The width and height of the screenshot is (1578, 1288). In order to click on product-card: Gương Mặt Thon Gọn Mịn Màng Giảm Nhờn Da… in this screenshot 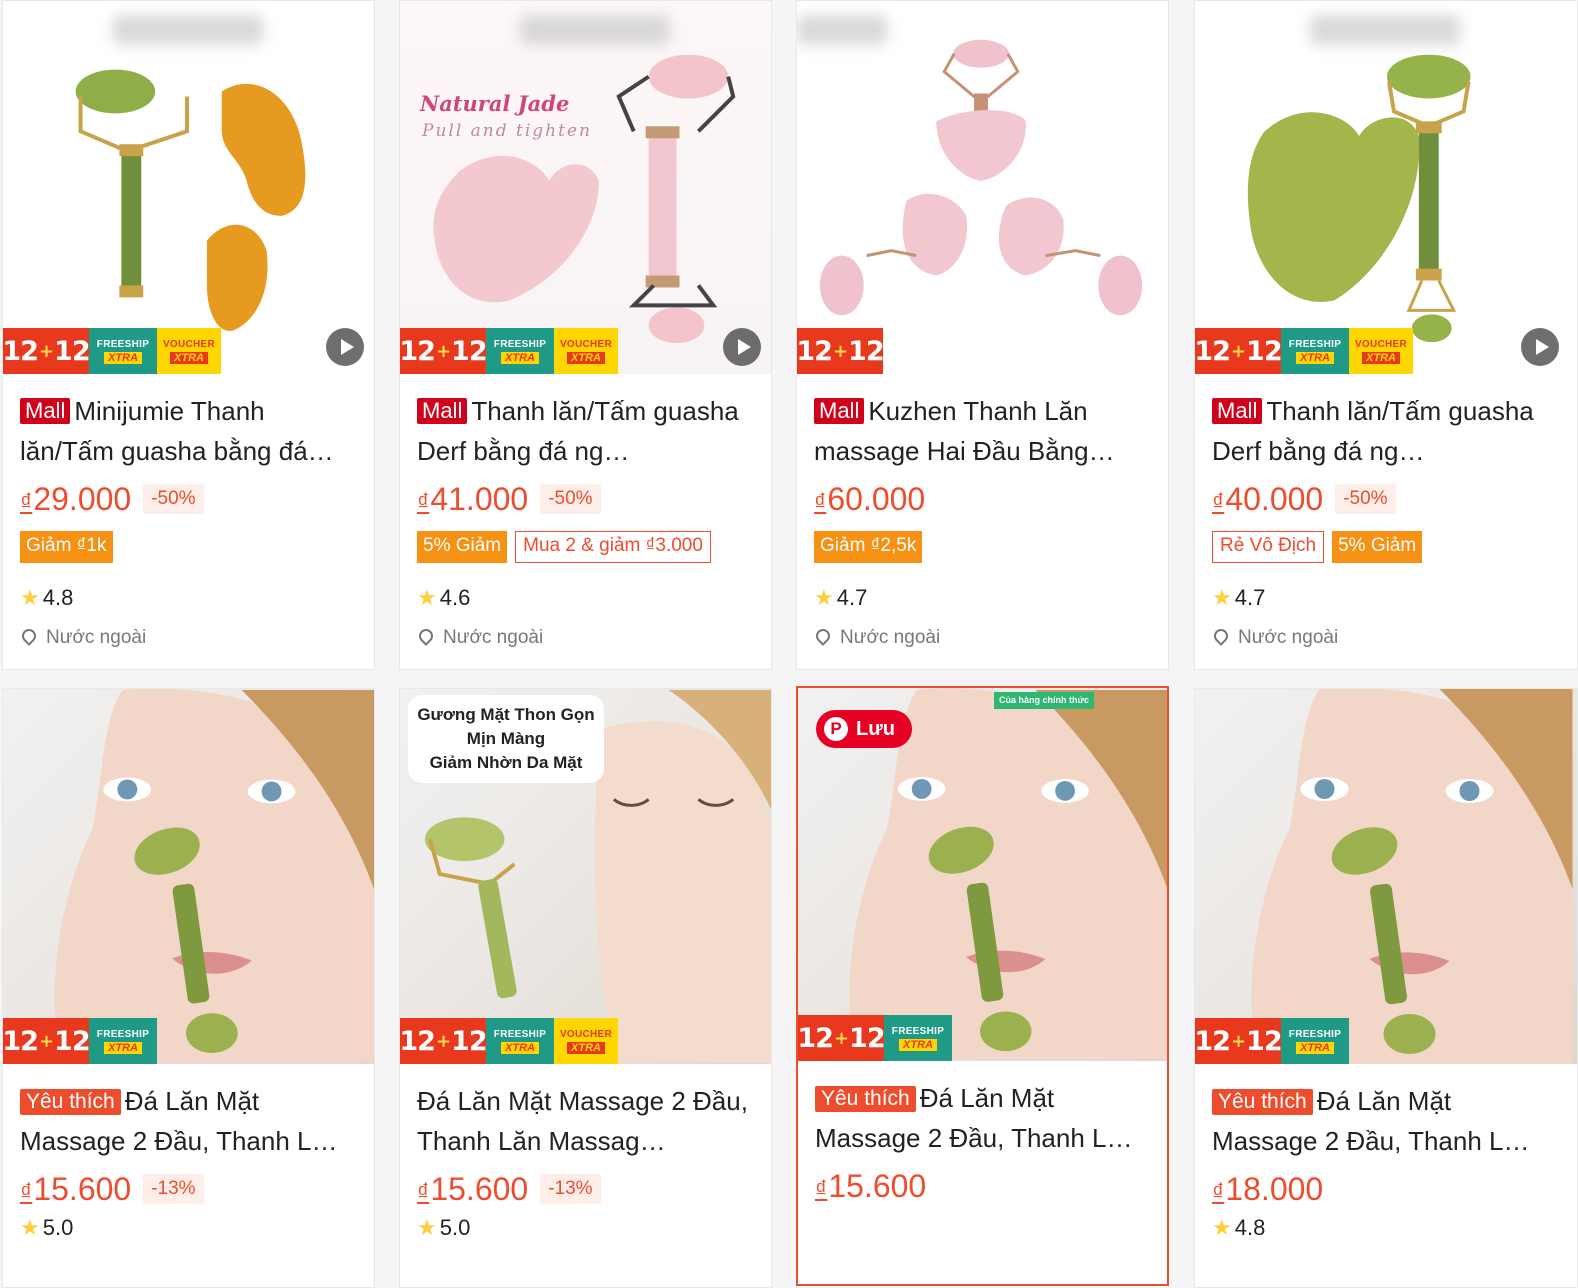, I will do `click(585, 988)`.